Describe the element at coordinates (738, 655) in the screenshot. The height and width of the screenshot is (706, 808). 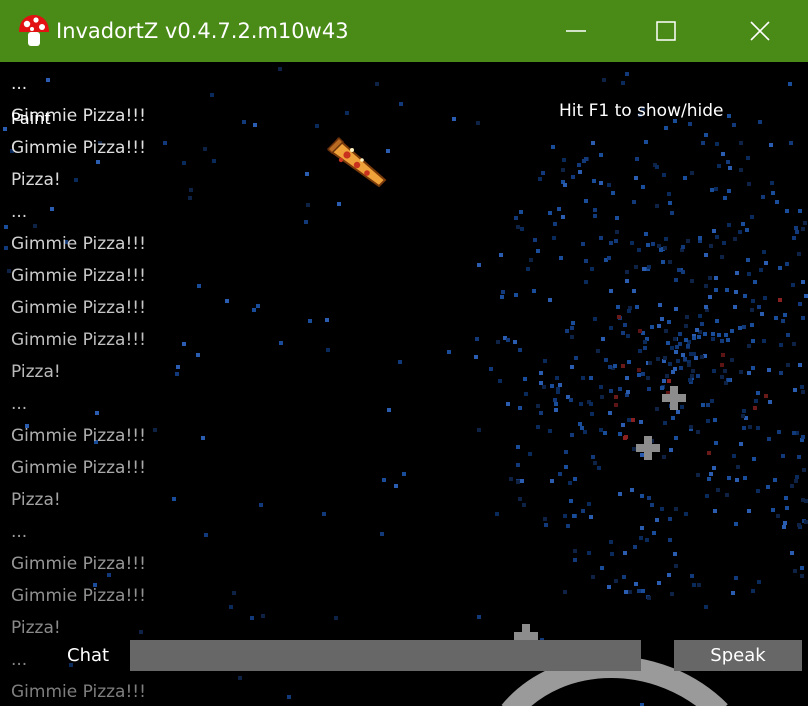
I see `speak-button: Speak` at that location.